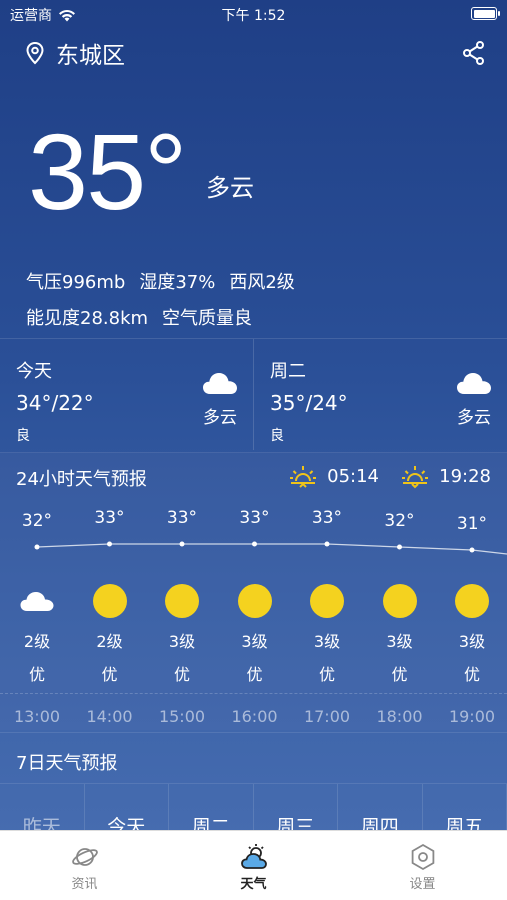 The height and width of the screenshot is (900, 507). Describe the element at coordinates (474, 53) in the screenshot. I see `share-icon` at that location.